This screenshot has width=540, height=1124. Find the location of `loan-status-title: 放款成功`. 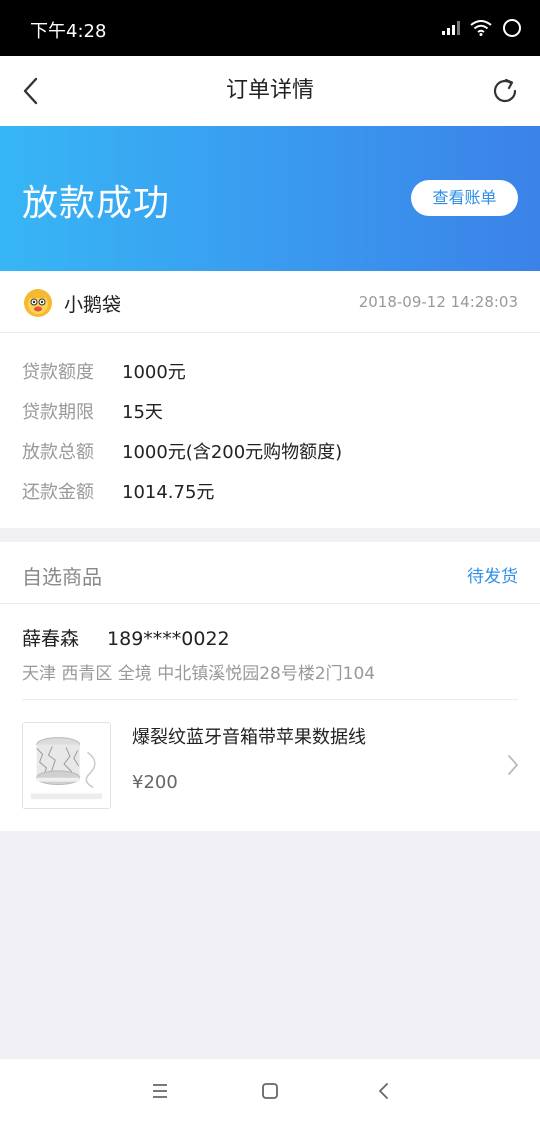

loan-status-title: 放款成功 is located at coordinates (96, 203).